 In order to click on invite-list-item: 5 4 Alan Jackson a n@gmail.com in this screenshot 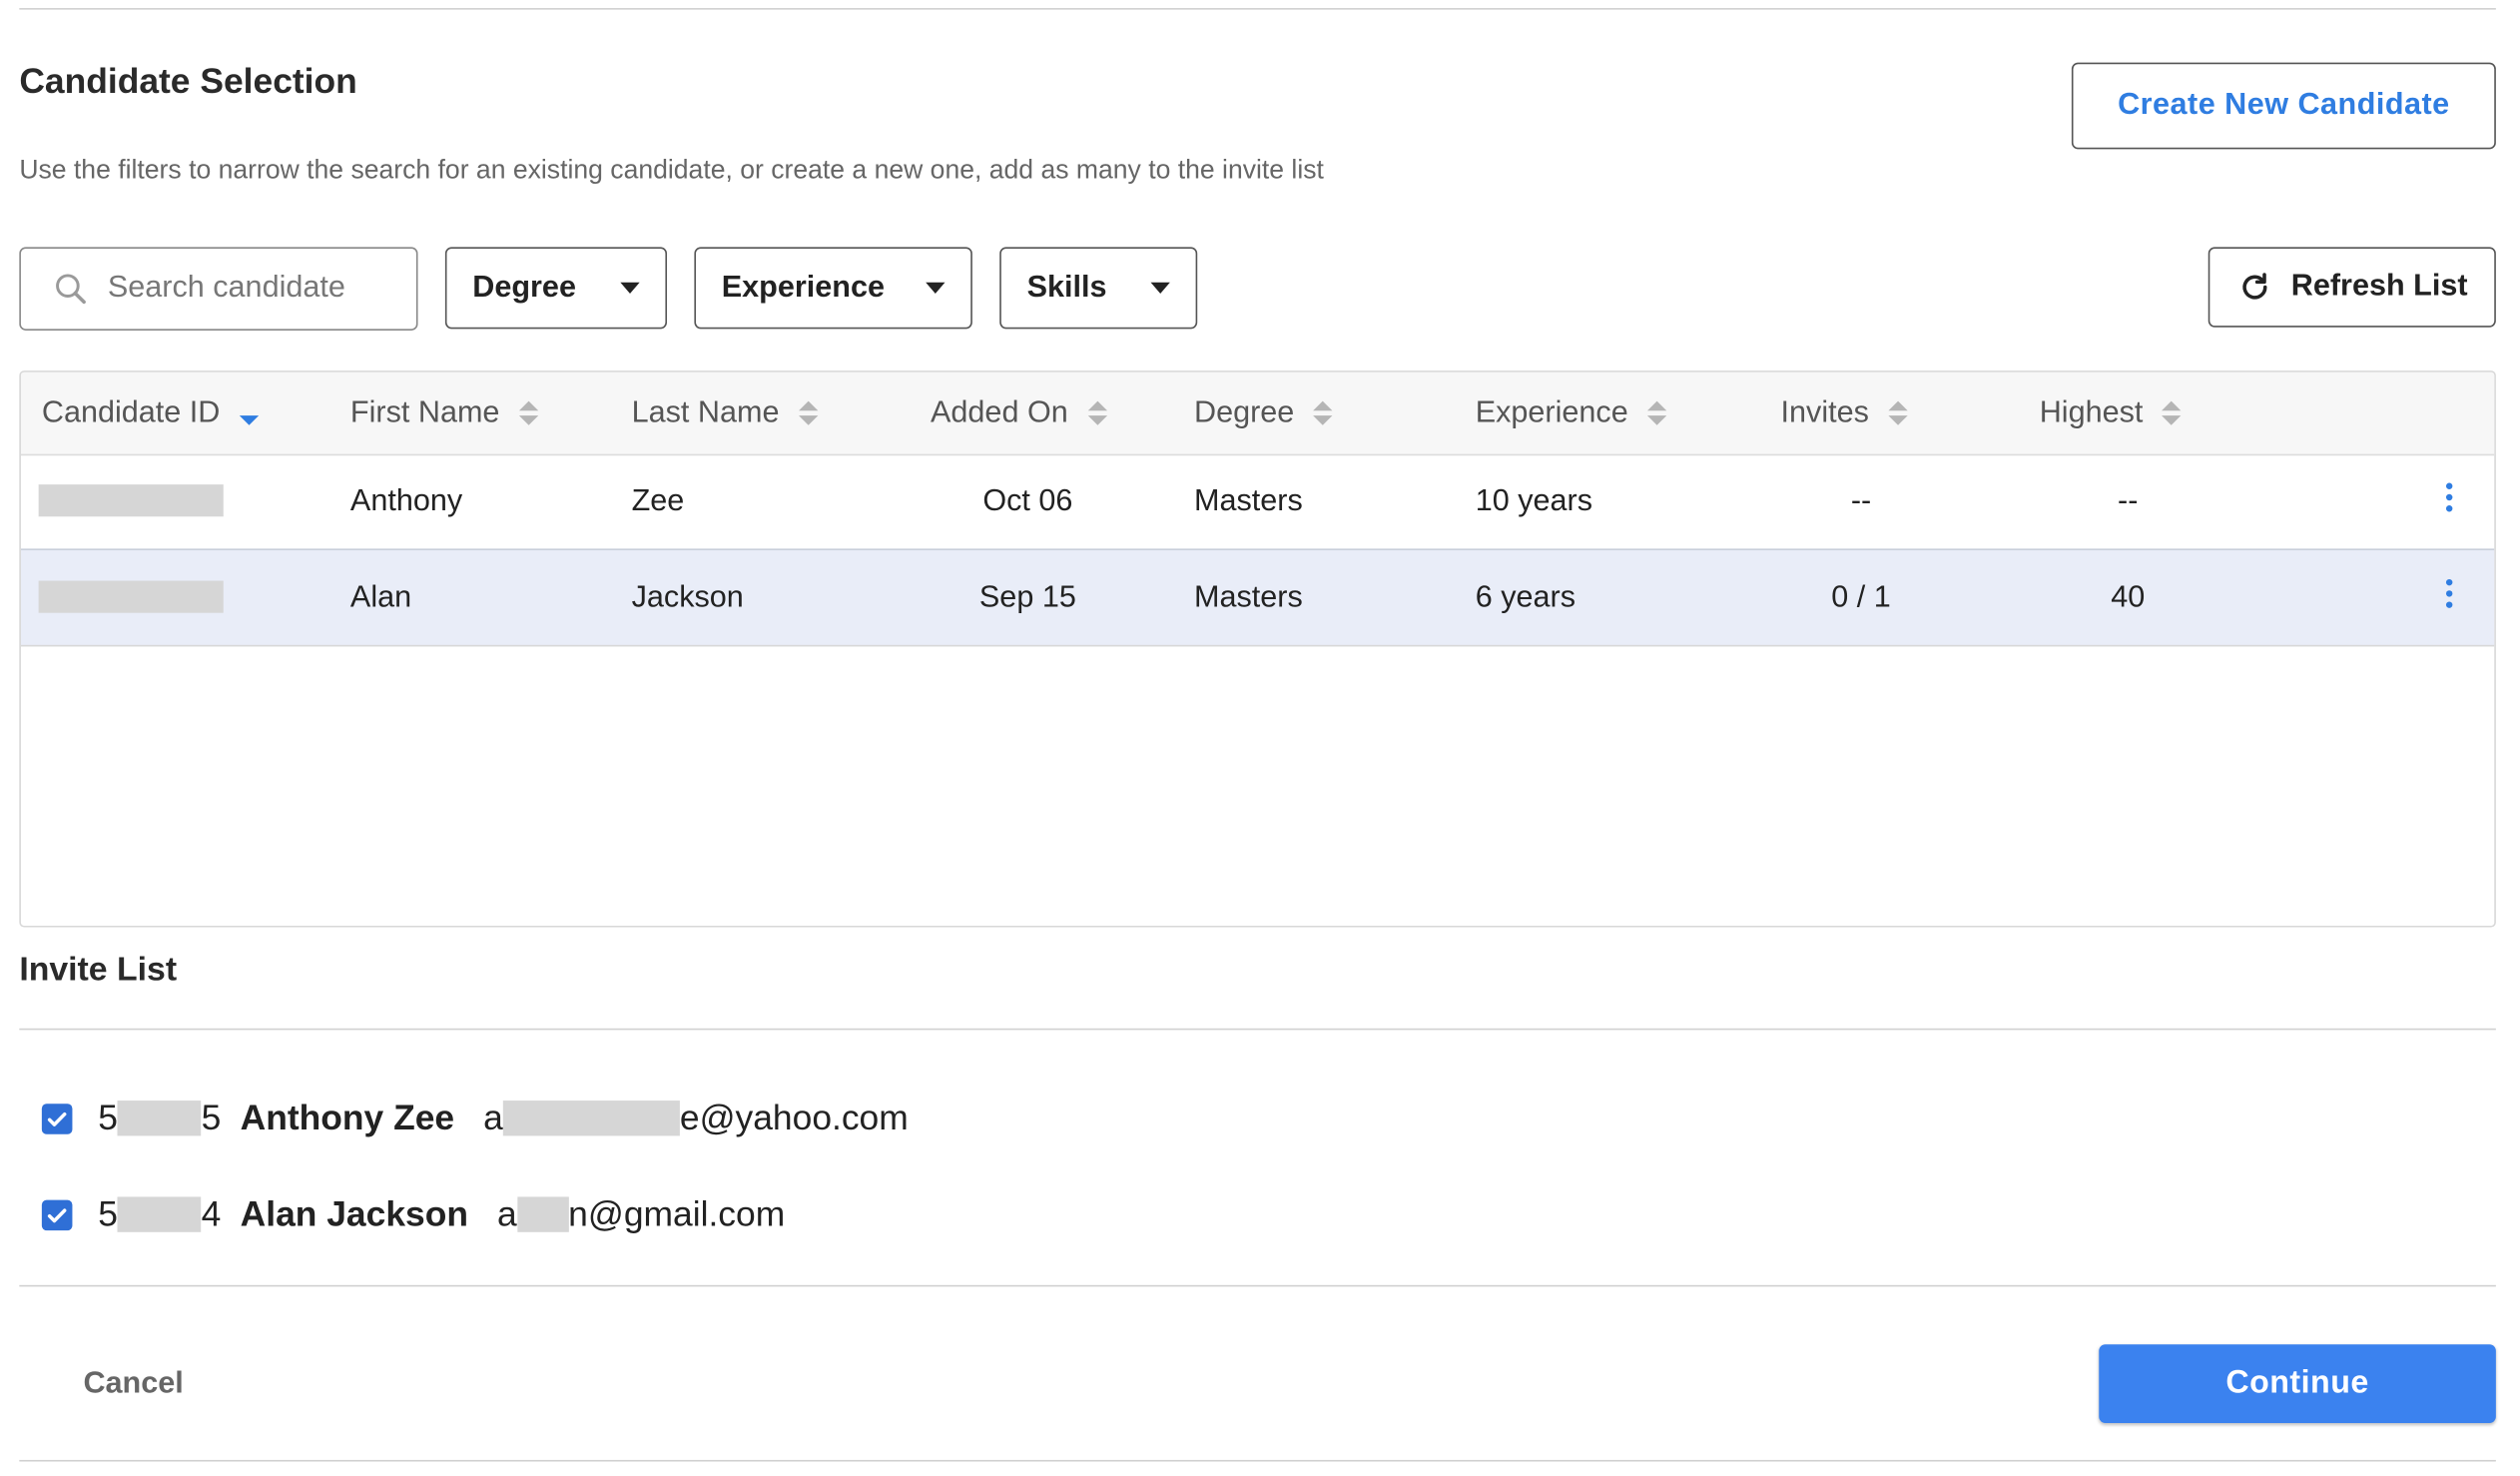, I will do `click(413, 1214)`.